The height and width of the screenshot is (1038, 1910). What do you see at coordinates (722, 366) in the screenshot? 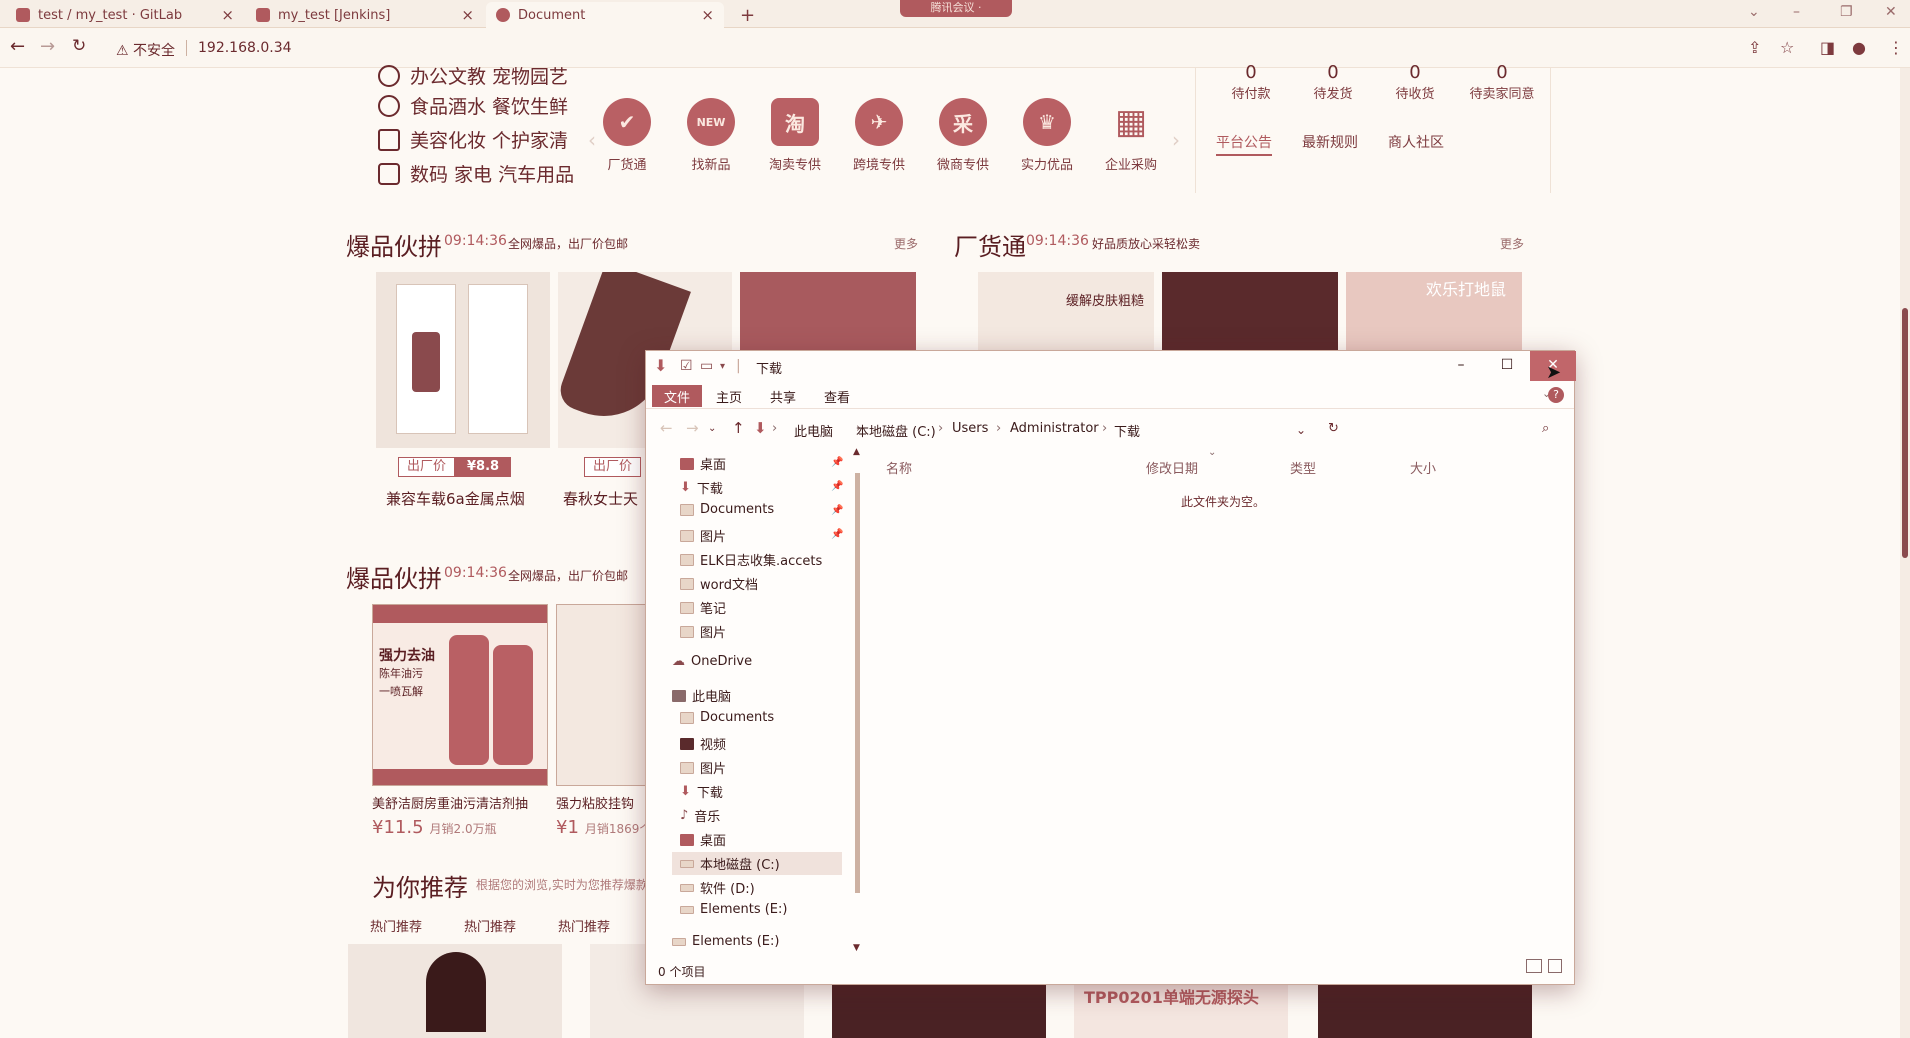
I see `customize-toolbar-icon: ▾` at bounding box center [722, 366].